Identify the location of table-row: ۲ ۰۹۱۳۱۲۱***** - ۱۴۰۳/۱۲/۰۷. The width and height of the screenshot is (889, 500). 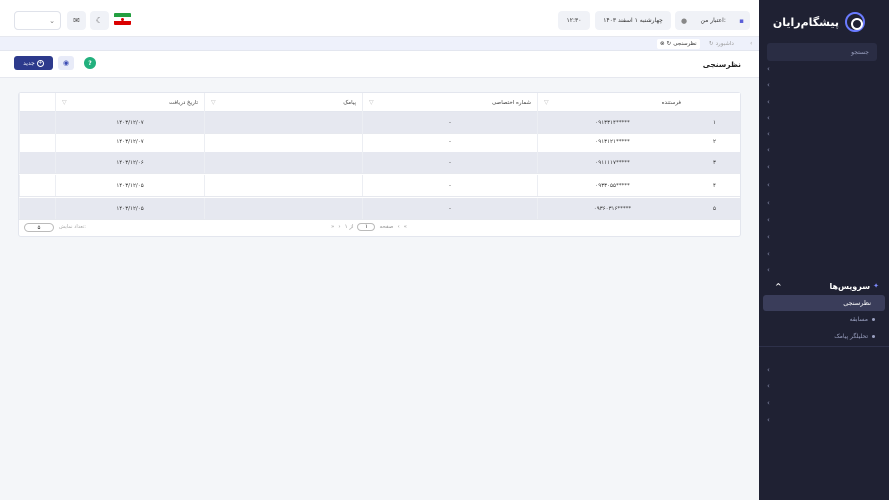
(379, 142).